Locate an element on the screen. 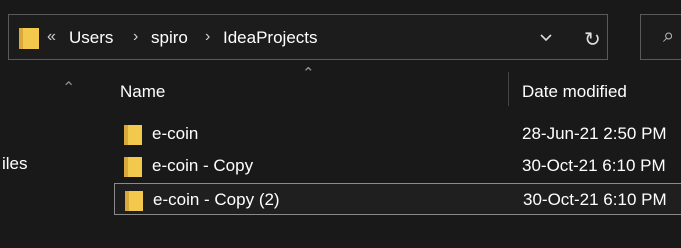  breadcrumb-spiro: spiro is located at coordinates (169, 38).